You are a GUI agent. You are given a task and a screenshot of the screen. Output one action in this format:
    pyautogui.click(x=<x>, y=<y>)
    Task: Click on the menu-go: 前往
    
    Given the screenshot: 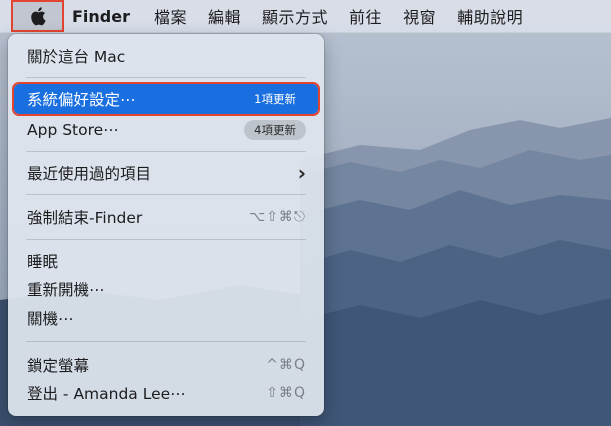 What is the action you would take?
    pyautogui.click(x=365, y=16)
    